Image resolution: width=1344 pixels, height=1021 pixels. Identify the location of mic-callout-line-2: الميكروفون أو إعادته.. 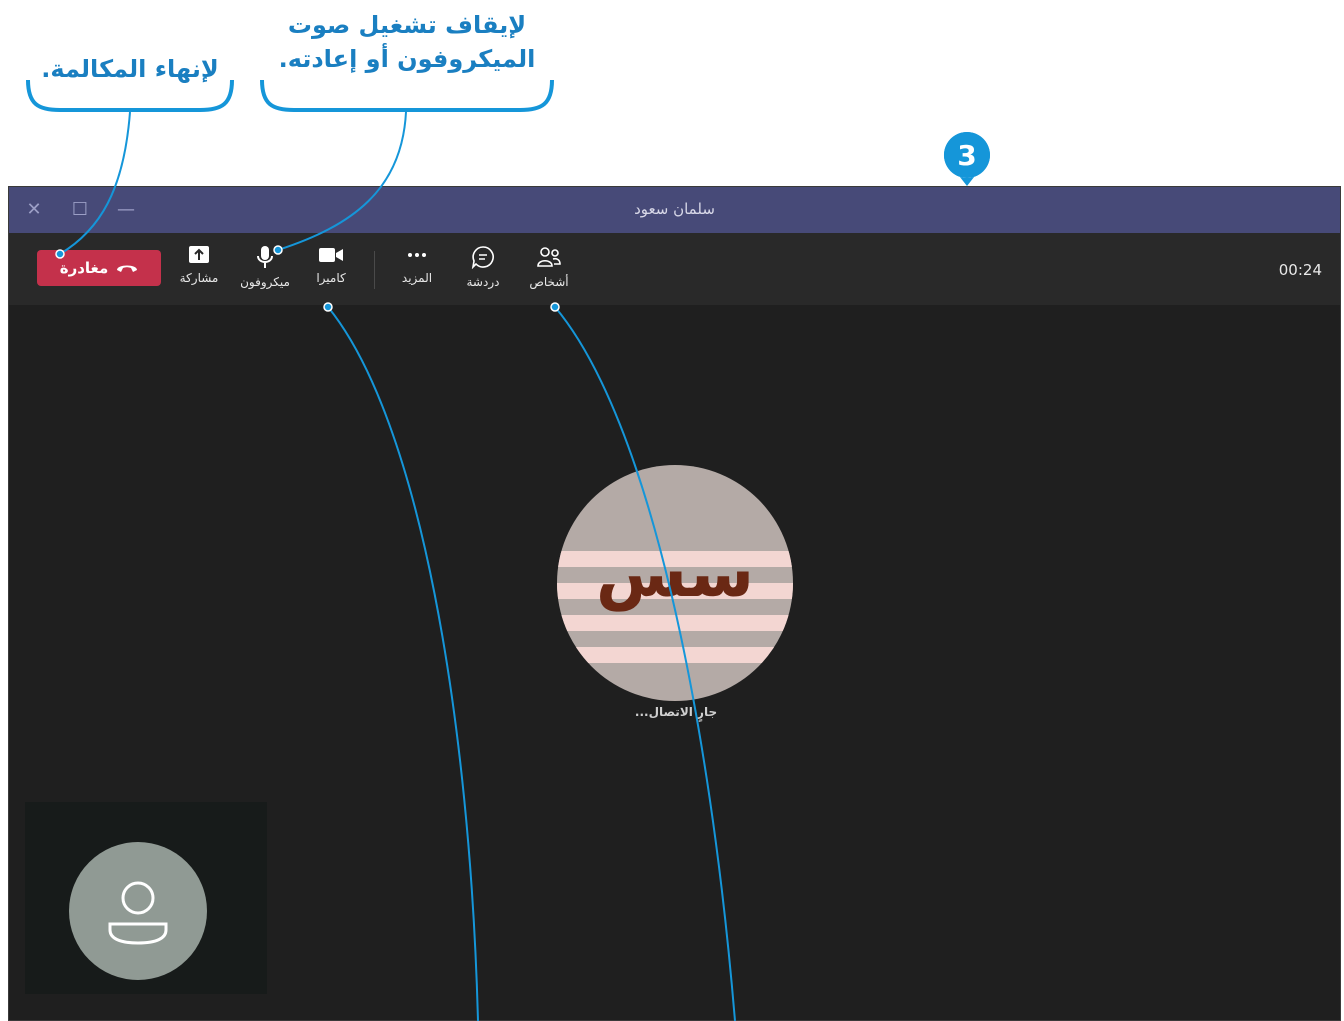
(407, 59).